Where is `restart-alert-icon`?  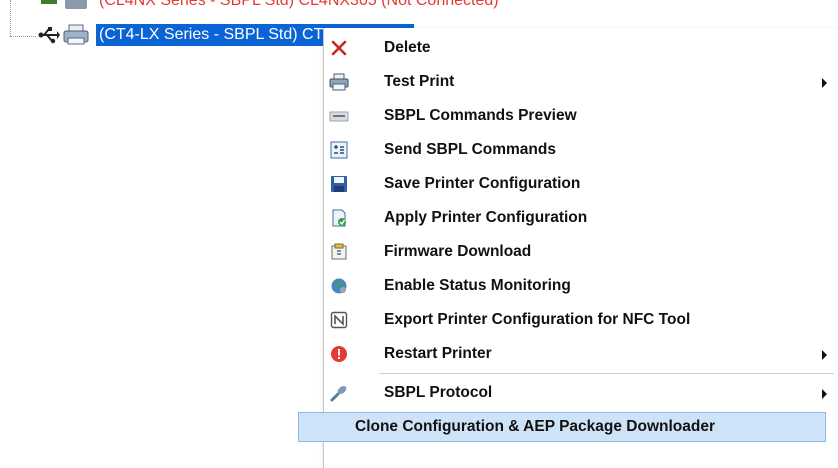 restart-alert-icon is located at coordinates (339, 354).